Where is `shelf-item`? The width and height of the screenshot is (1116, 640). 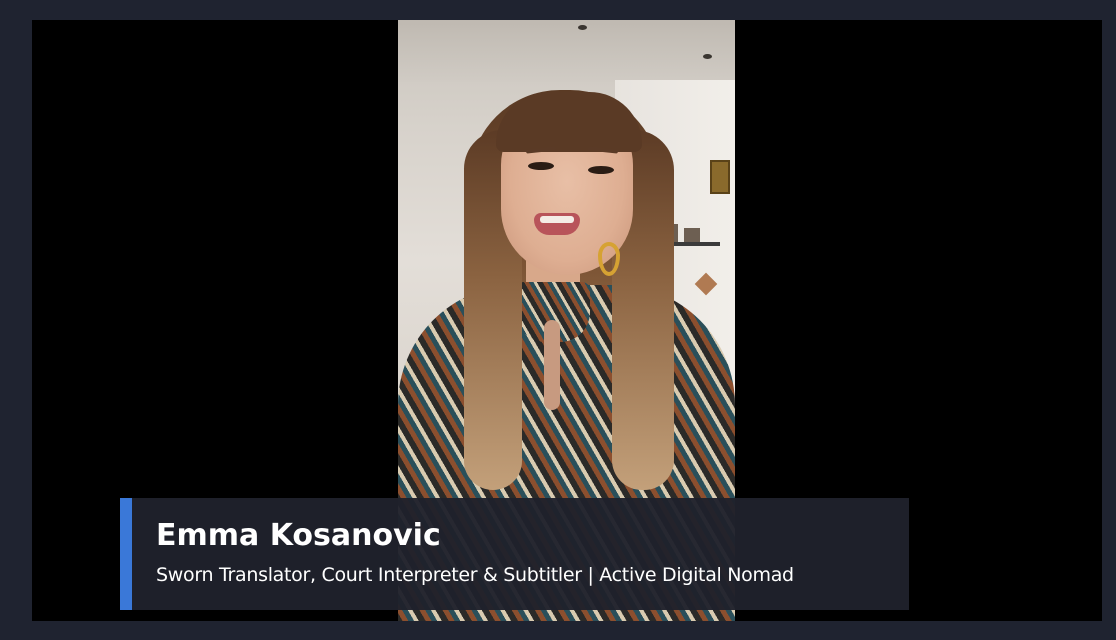 shelf-item is located at coordinates (692, 235).